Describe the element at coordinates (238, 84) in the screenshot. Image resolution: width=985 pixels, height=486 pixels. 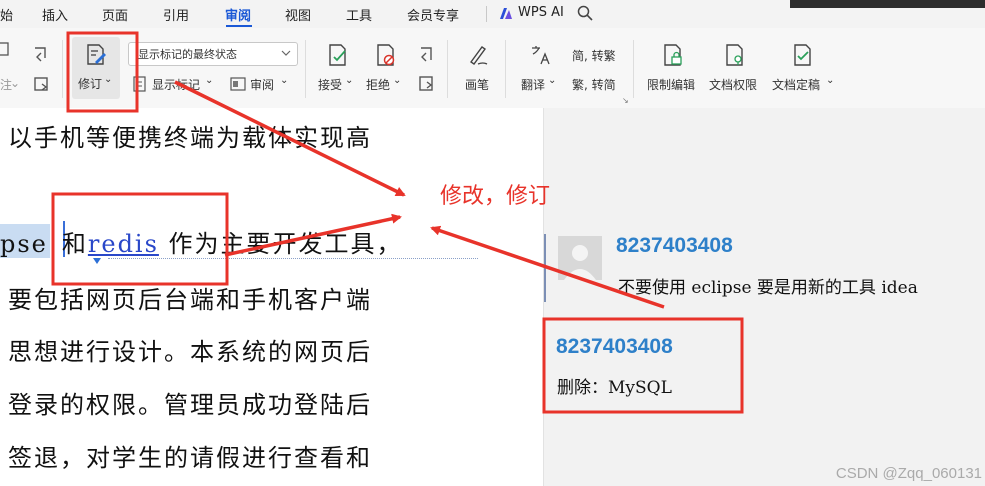
I see `review-pane-icon` at that location.